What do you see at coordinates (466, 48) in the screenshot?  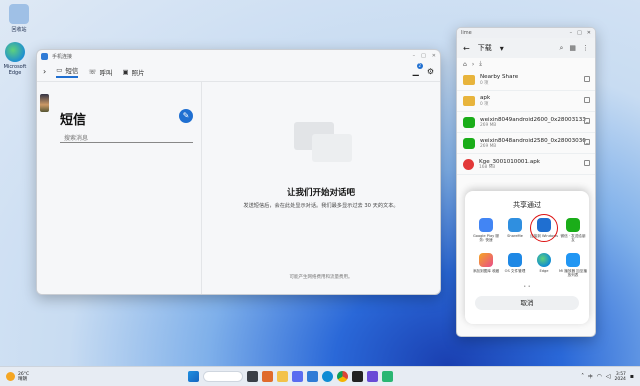 I see `back-arrow-icon: ←` at bounding box center [466, 48].